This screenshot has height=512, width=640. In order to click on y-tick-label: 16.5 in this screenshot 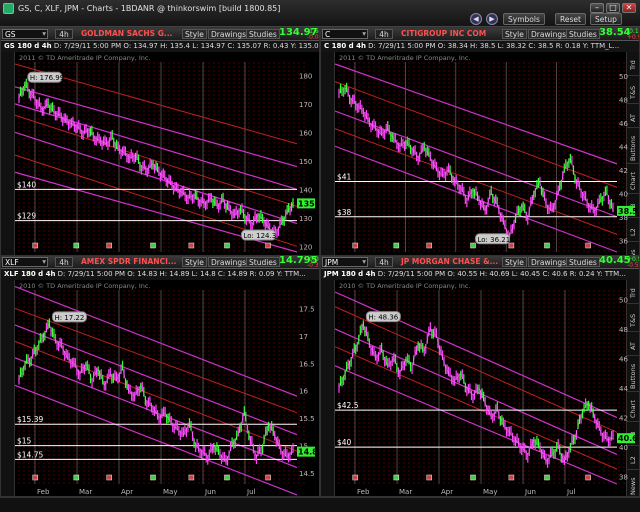, I will do `click(307, 364)`.